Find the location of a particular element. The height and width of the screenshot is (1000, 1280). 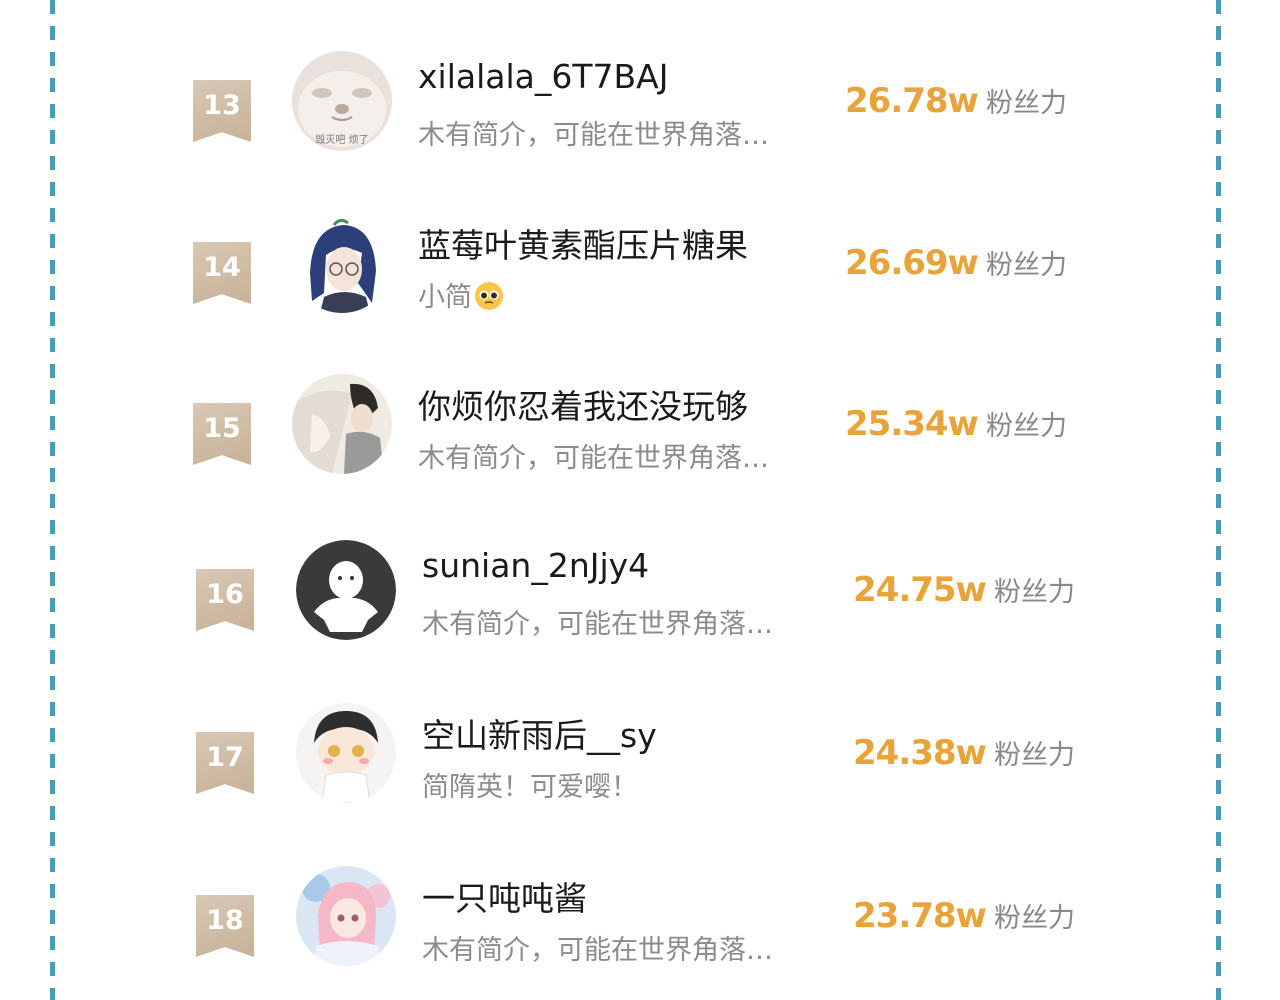

avatar: 毁灭吧 烦了 is located at coordinates (342, 101).